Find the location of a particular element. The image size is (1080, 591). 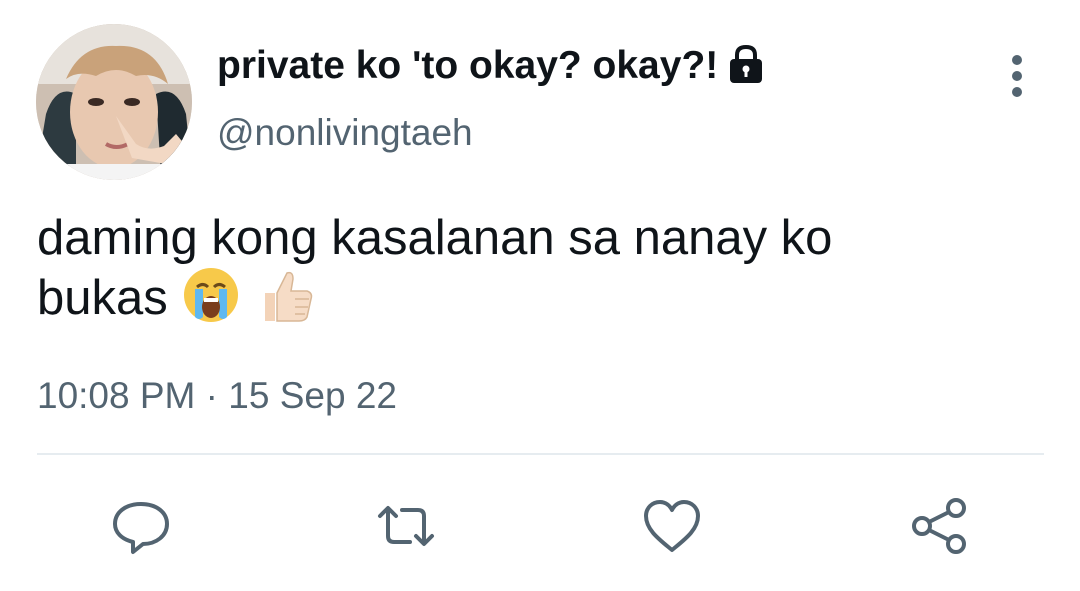

tweet-text-line-2: bukas is located at coordinates (102, 298).